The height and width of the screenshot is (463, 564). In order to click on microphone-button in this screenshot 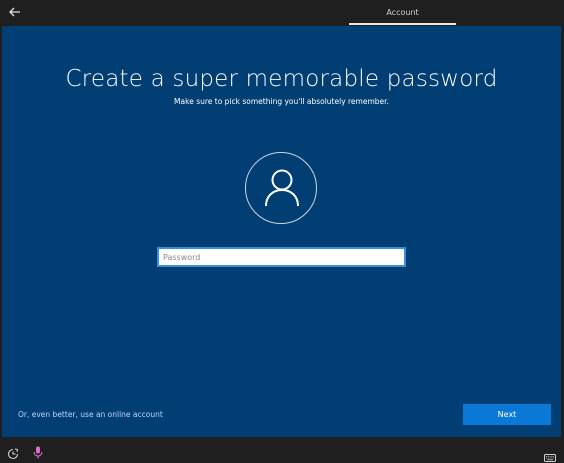, I will do `click(38, 453)`.